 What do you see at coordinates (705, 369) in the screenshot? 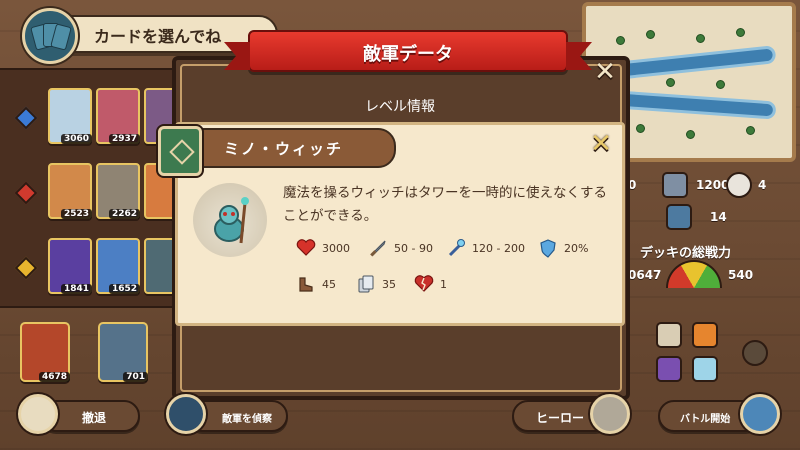
I see `cloud-slot-icon` at bounding box center [705, 369].